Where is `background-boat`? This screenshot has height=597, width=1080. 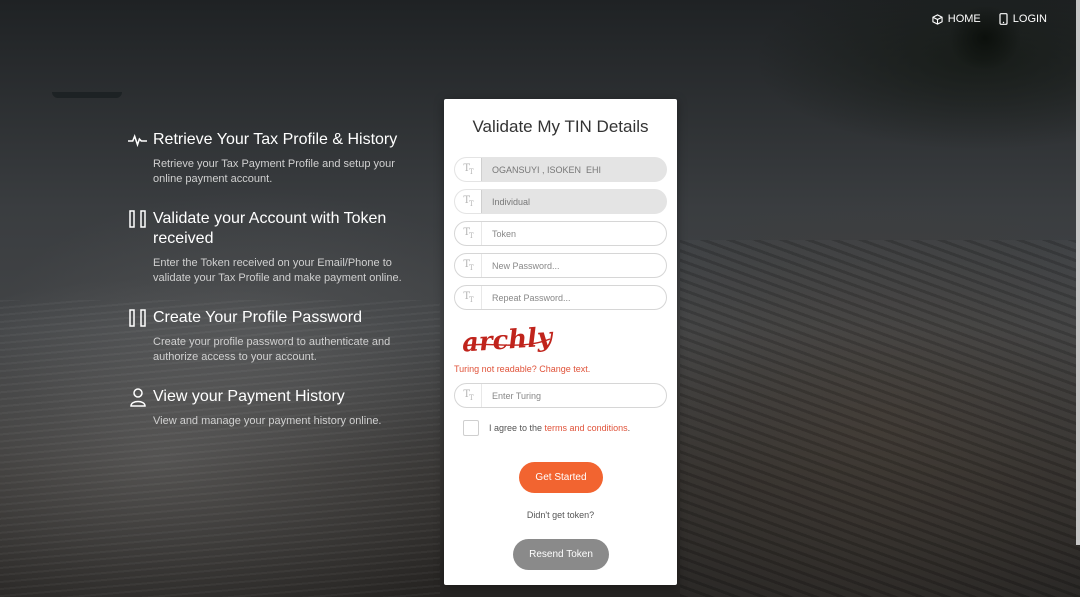 background-boat is located at coordinates (87, 95).